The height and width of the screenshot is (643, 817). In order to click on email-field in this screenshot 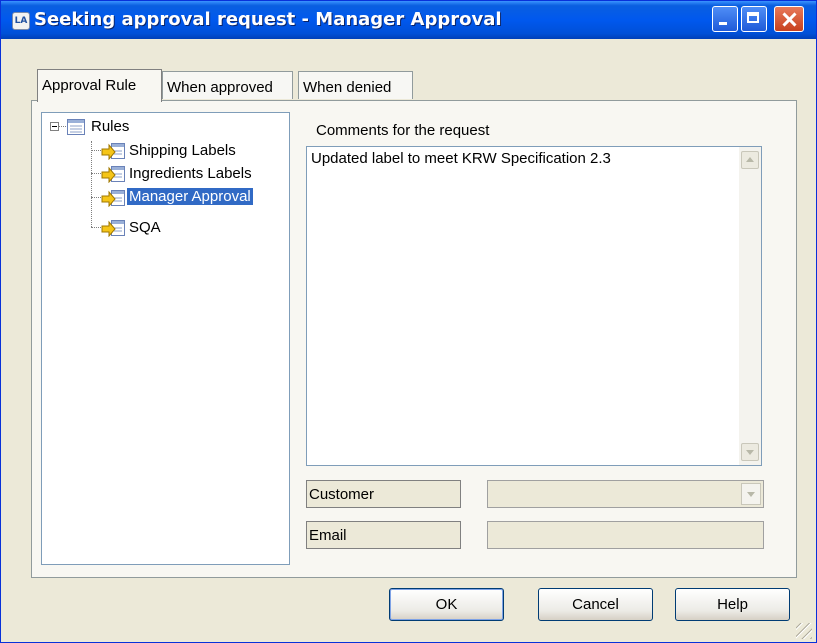, I will do `click(625, 535)`.